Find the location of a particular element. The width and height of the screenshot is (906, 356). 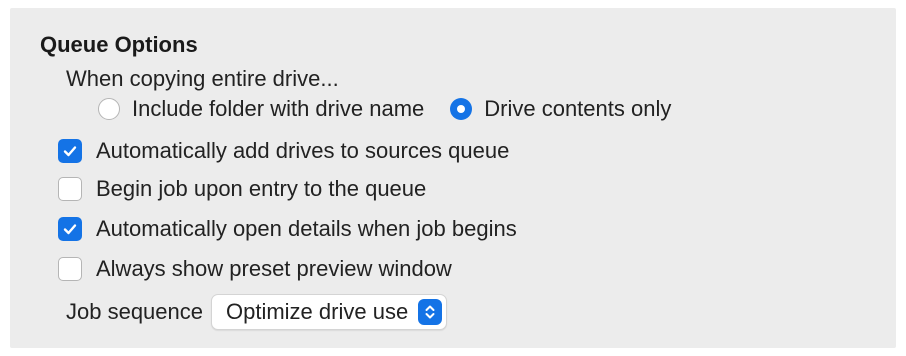

radio-label-include-folder: Include folder with drive name is located at coordinates (278, 108).